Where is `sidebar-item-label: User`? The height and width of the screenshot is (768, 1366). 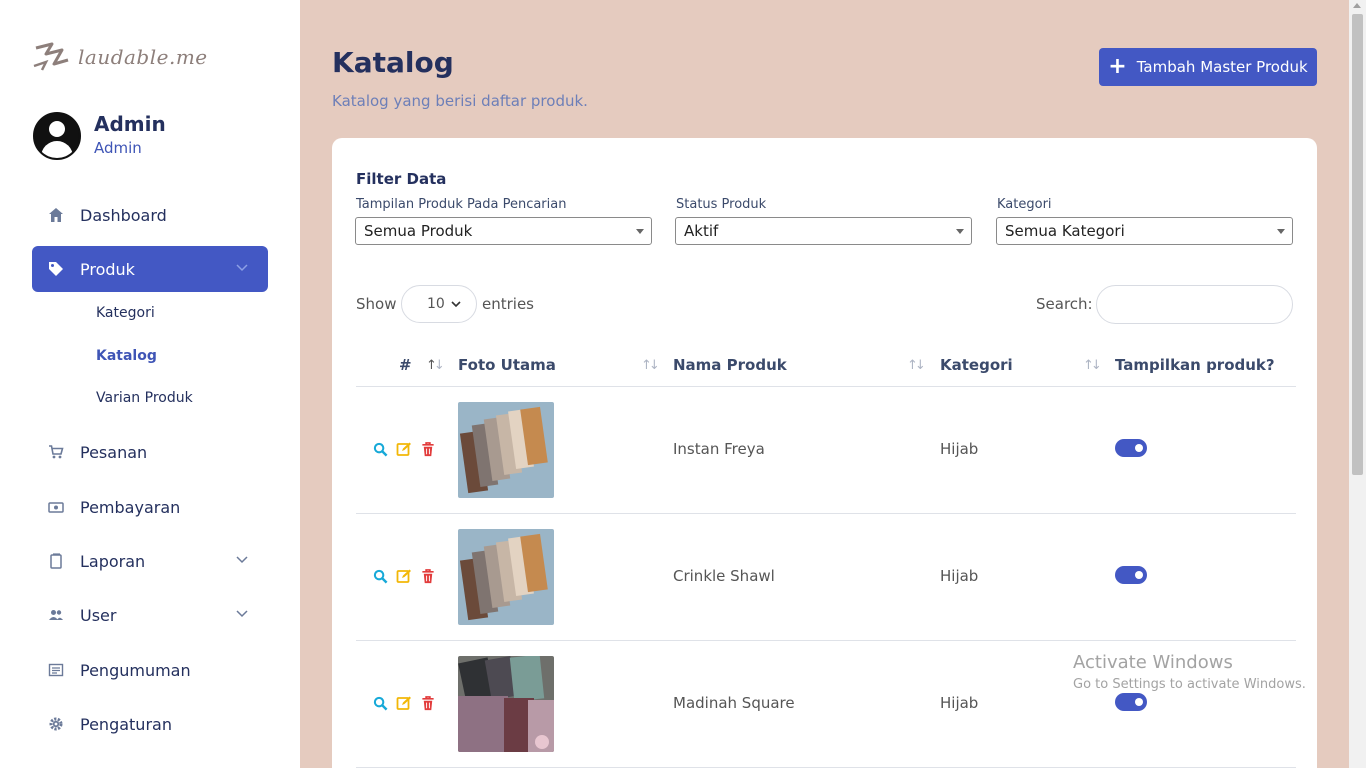 sidebar-item-label: User is located at coordinates (98, 615).